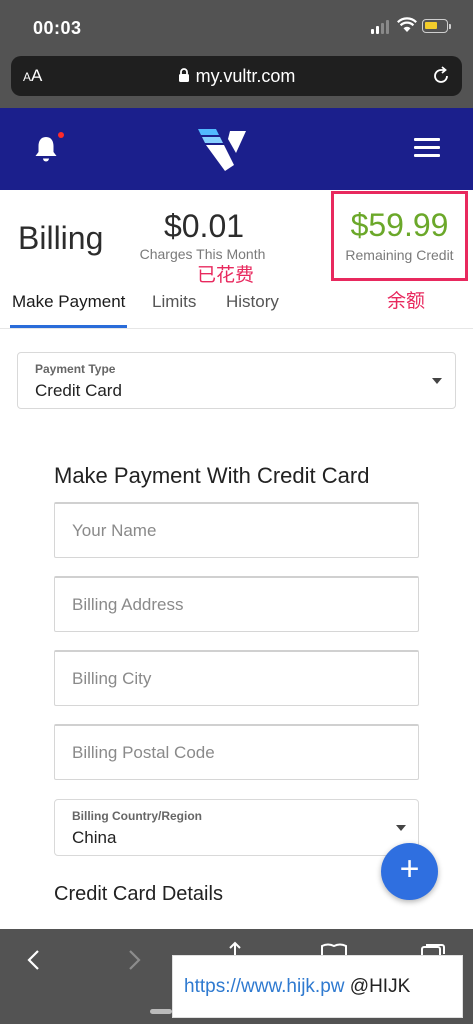 The image size is (473, 1024). Describe the element at coordinates (222, 149) in the screenshot. I see `vultr-logo` at that location.